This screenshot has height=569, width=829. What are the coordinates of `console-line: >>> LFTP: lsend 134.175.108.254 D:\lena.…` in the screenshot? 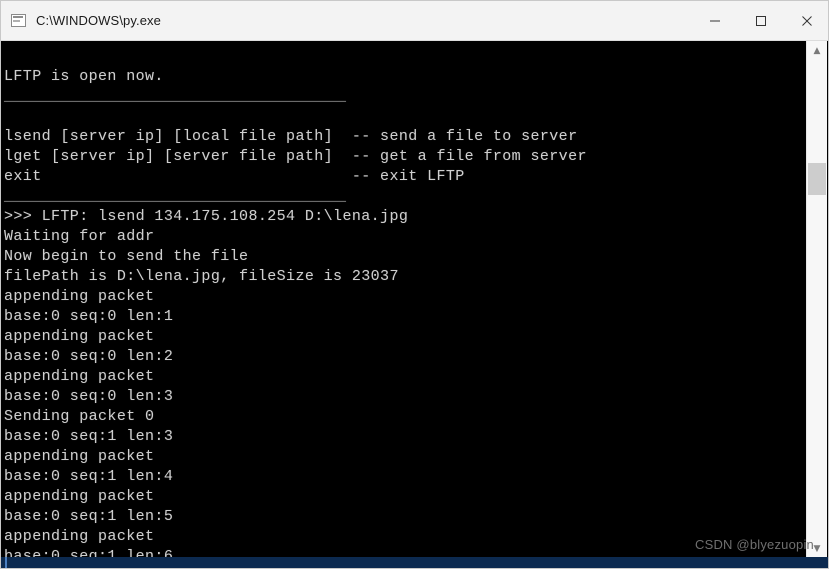 It's located at (206, 216).